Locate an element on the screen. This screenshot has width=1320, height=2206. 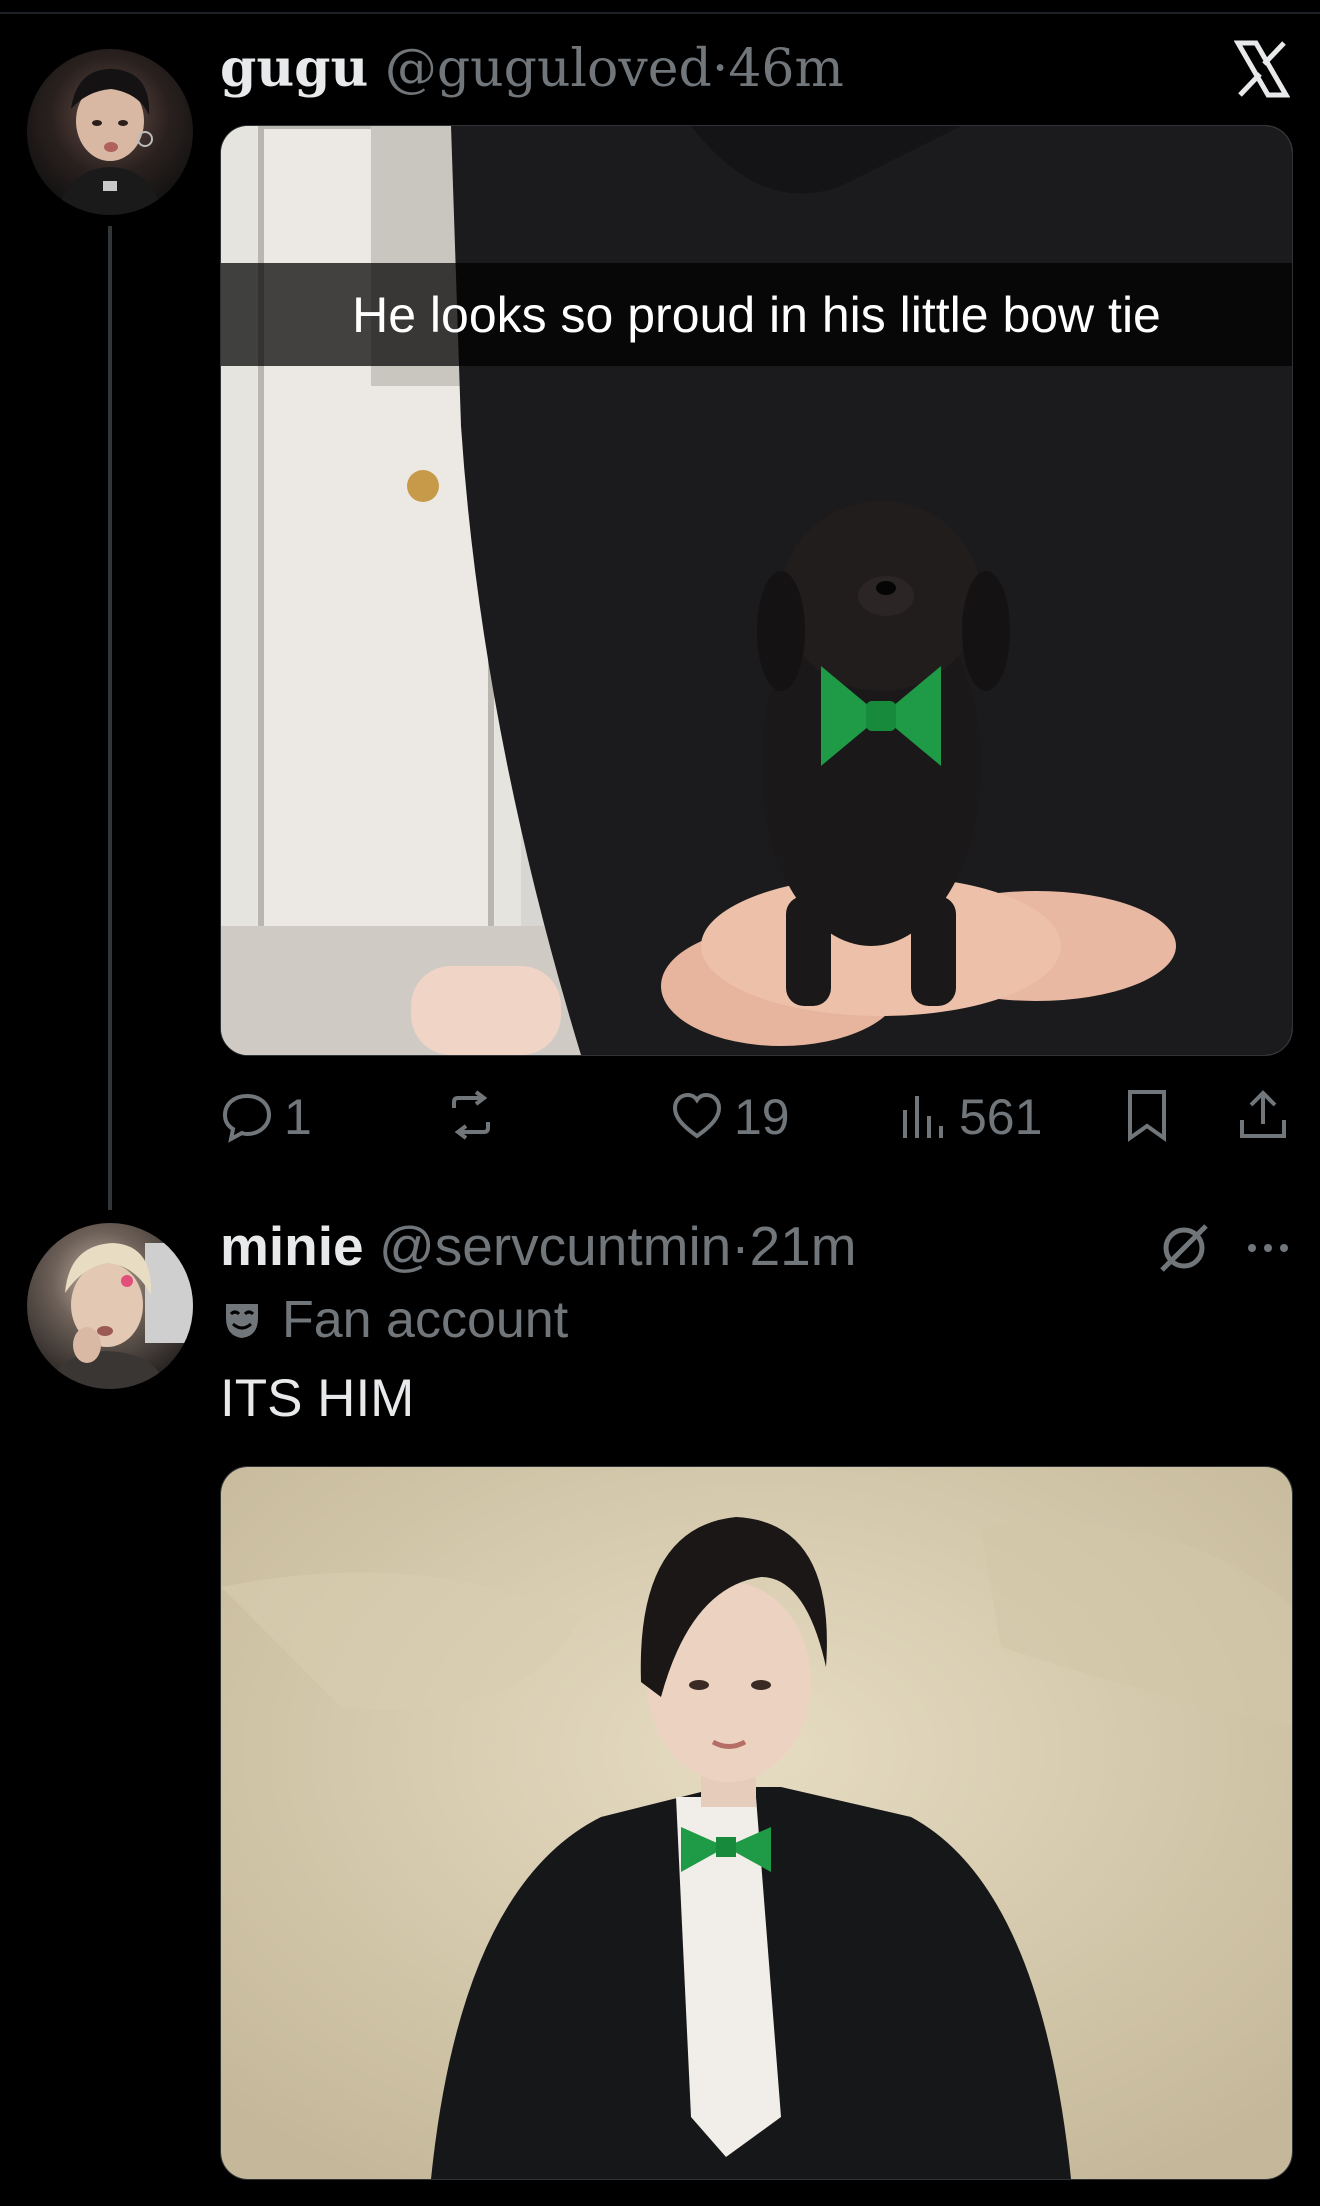
display-name: gugu is located at coordinates (294, 68).